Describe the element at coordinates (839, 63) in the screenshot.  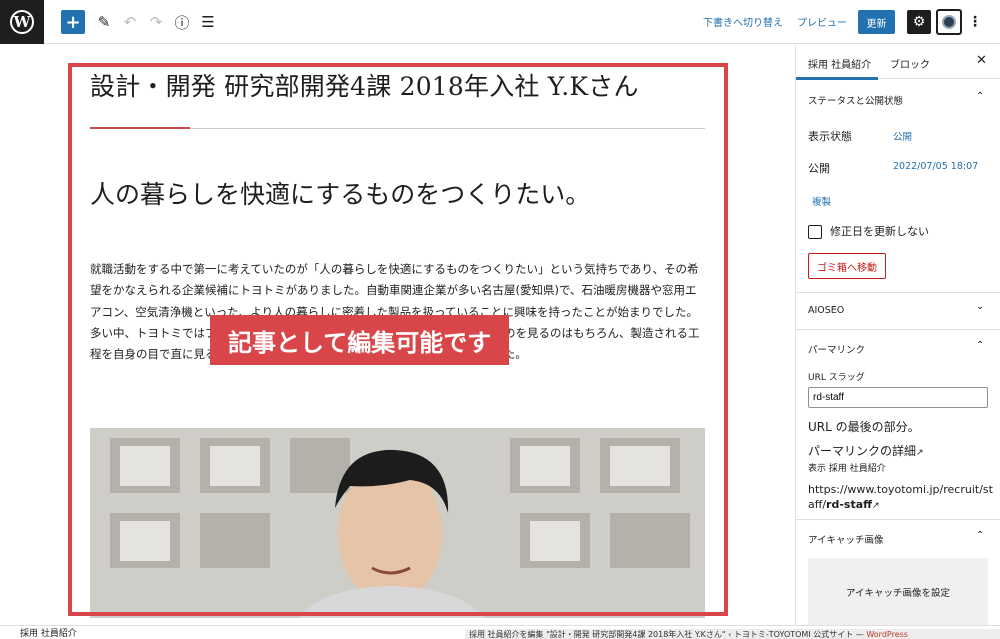
I see `tab-post: 採用 社員紹介` at that location.